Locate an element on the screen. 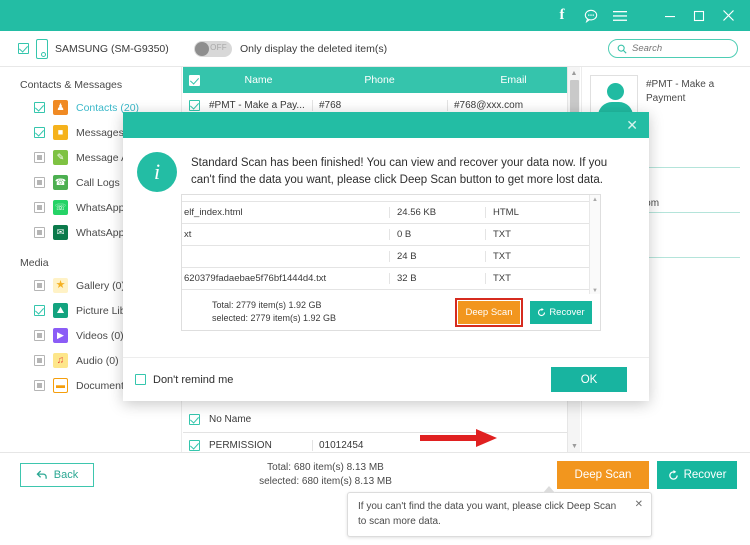 The height and width of the screenshot is (545, 750). deleted-toggle: OFF is located at coordinates (213, 48).